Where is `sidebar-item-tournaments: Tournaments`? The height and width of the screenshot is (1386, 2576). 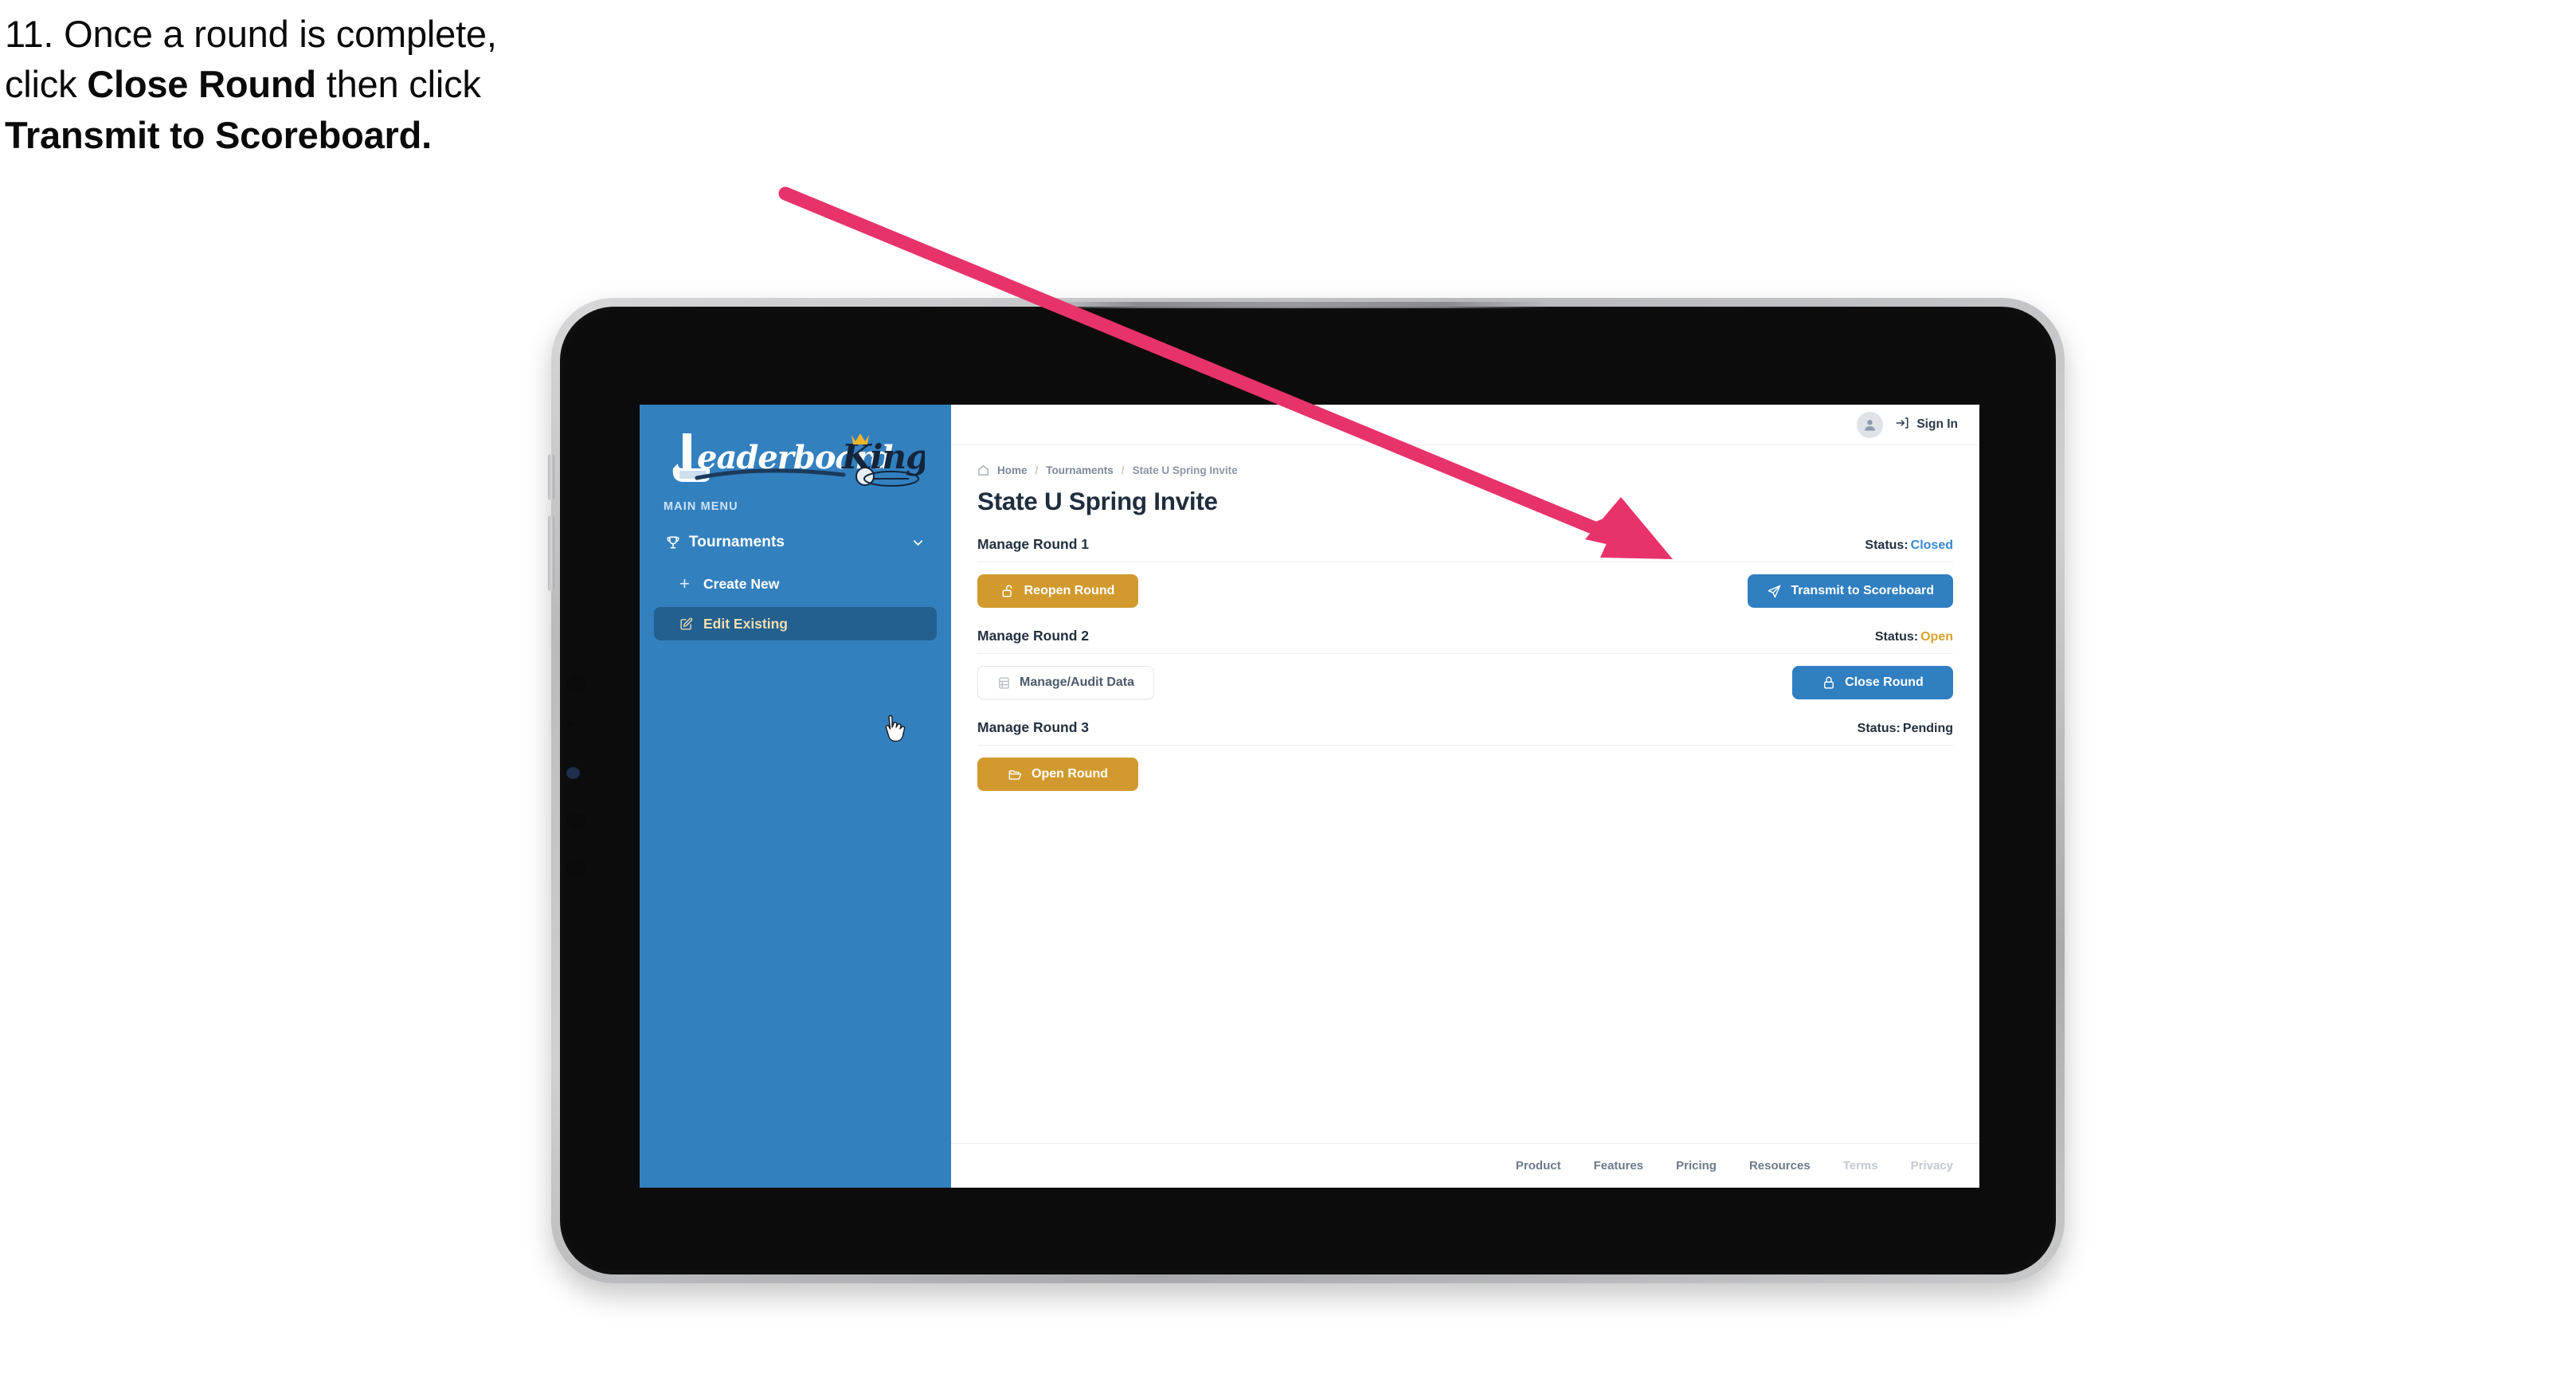
sidebar-item-tournaments: Tournaments is located at coordinates (795, 542).